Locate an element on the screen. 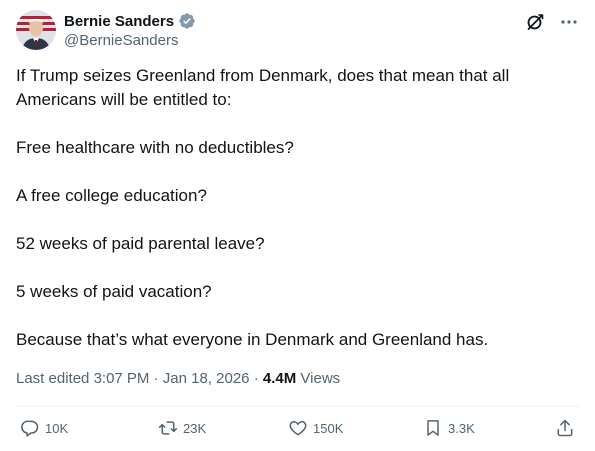  author-names: Bernie Sanders @BernieSanders is located at coordinates (130, 30).